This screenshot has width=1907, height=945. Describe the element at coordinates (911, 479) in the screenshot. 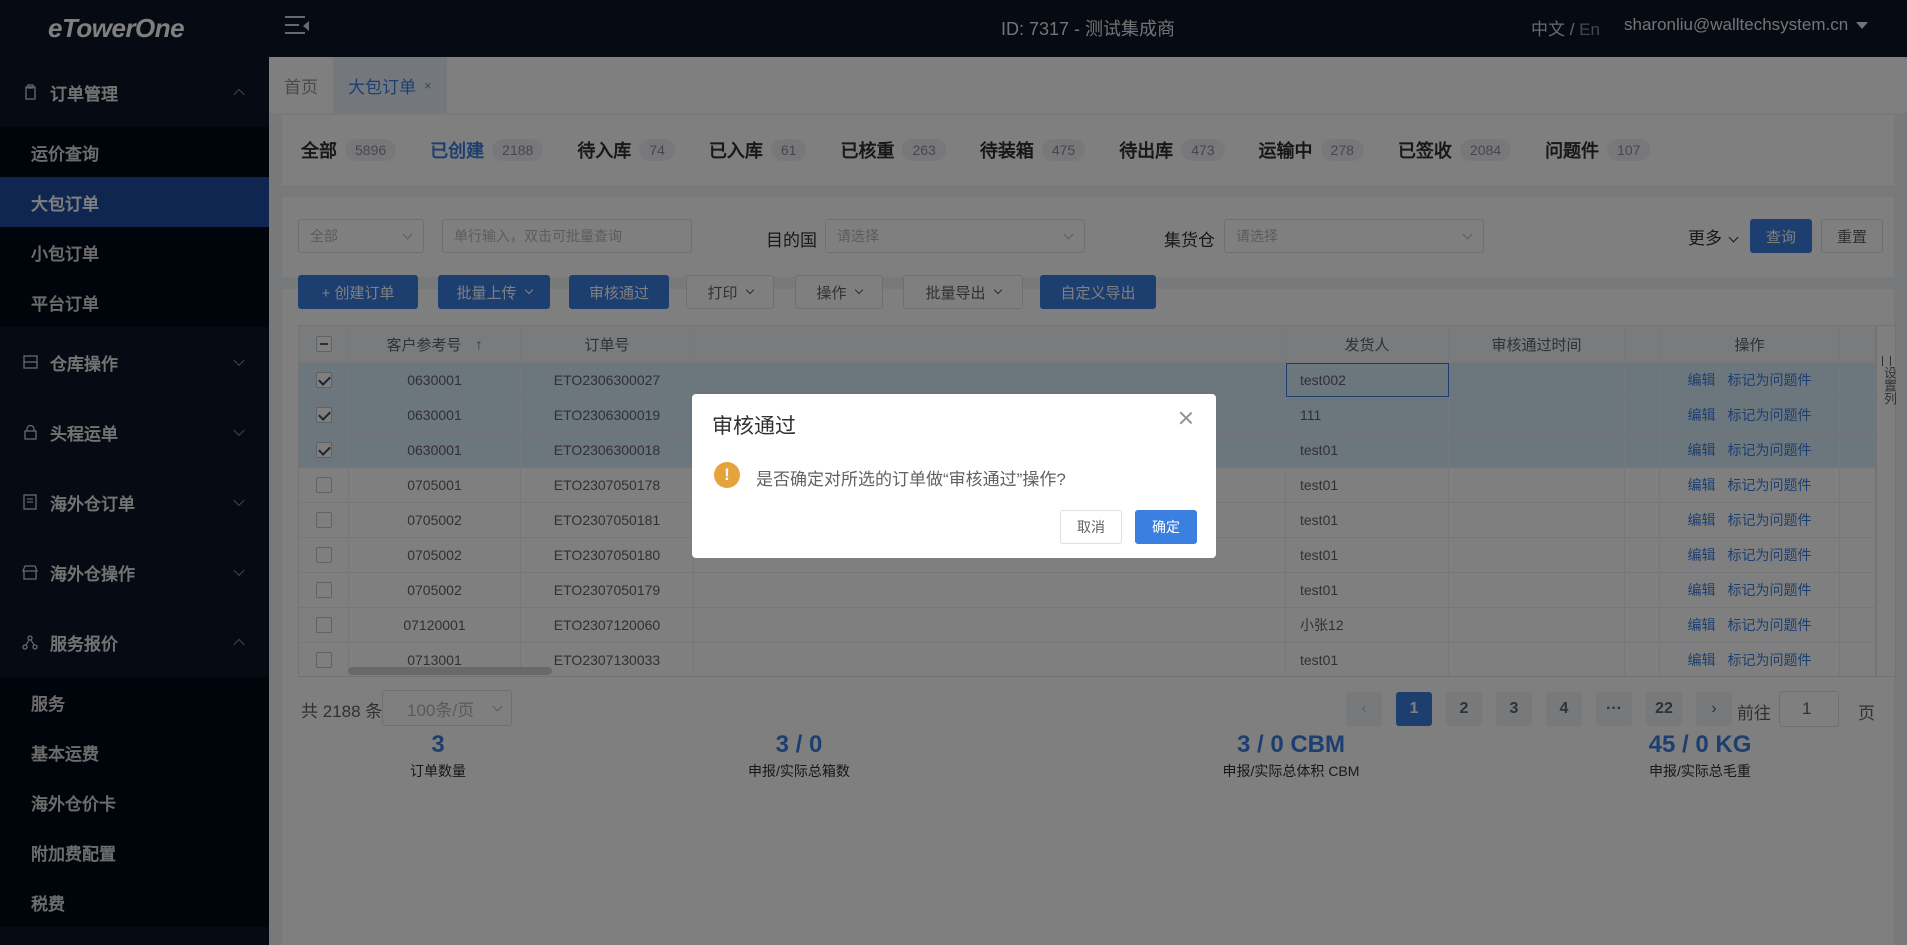

I see `dialog-message: 是否确定对所选的订单做“审核通过”操作?` at that location.